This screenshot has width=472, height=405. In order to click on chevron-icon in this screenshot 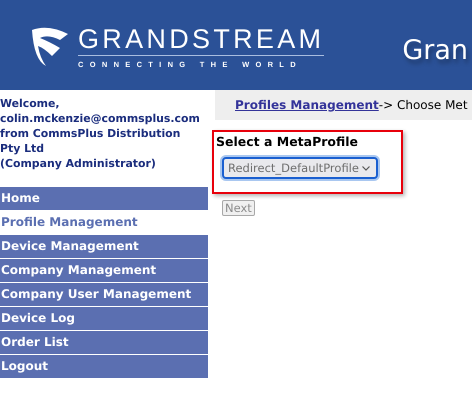, I will do `click(366, 168)`.